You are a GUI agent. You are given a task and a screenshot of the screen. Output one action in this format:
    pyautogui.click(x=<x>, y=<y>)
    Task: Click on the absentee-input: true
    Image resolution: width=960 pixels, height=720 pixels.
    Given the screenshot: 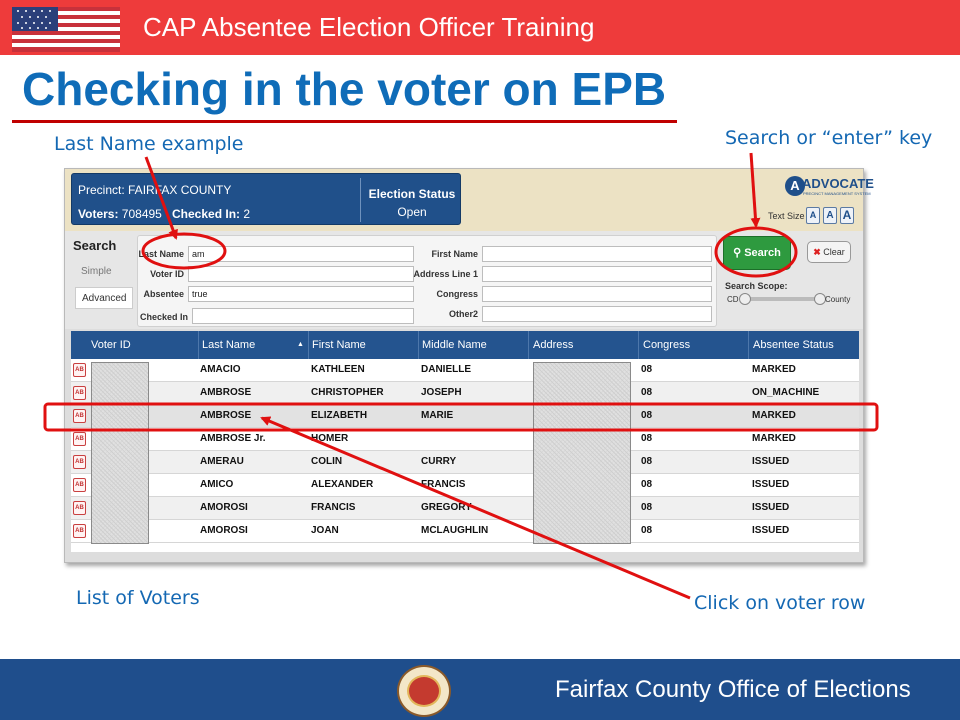 What is the action you would take?
    pyautogui.click(x=301, y=294)
    